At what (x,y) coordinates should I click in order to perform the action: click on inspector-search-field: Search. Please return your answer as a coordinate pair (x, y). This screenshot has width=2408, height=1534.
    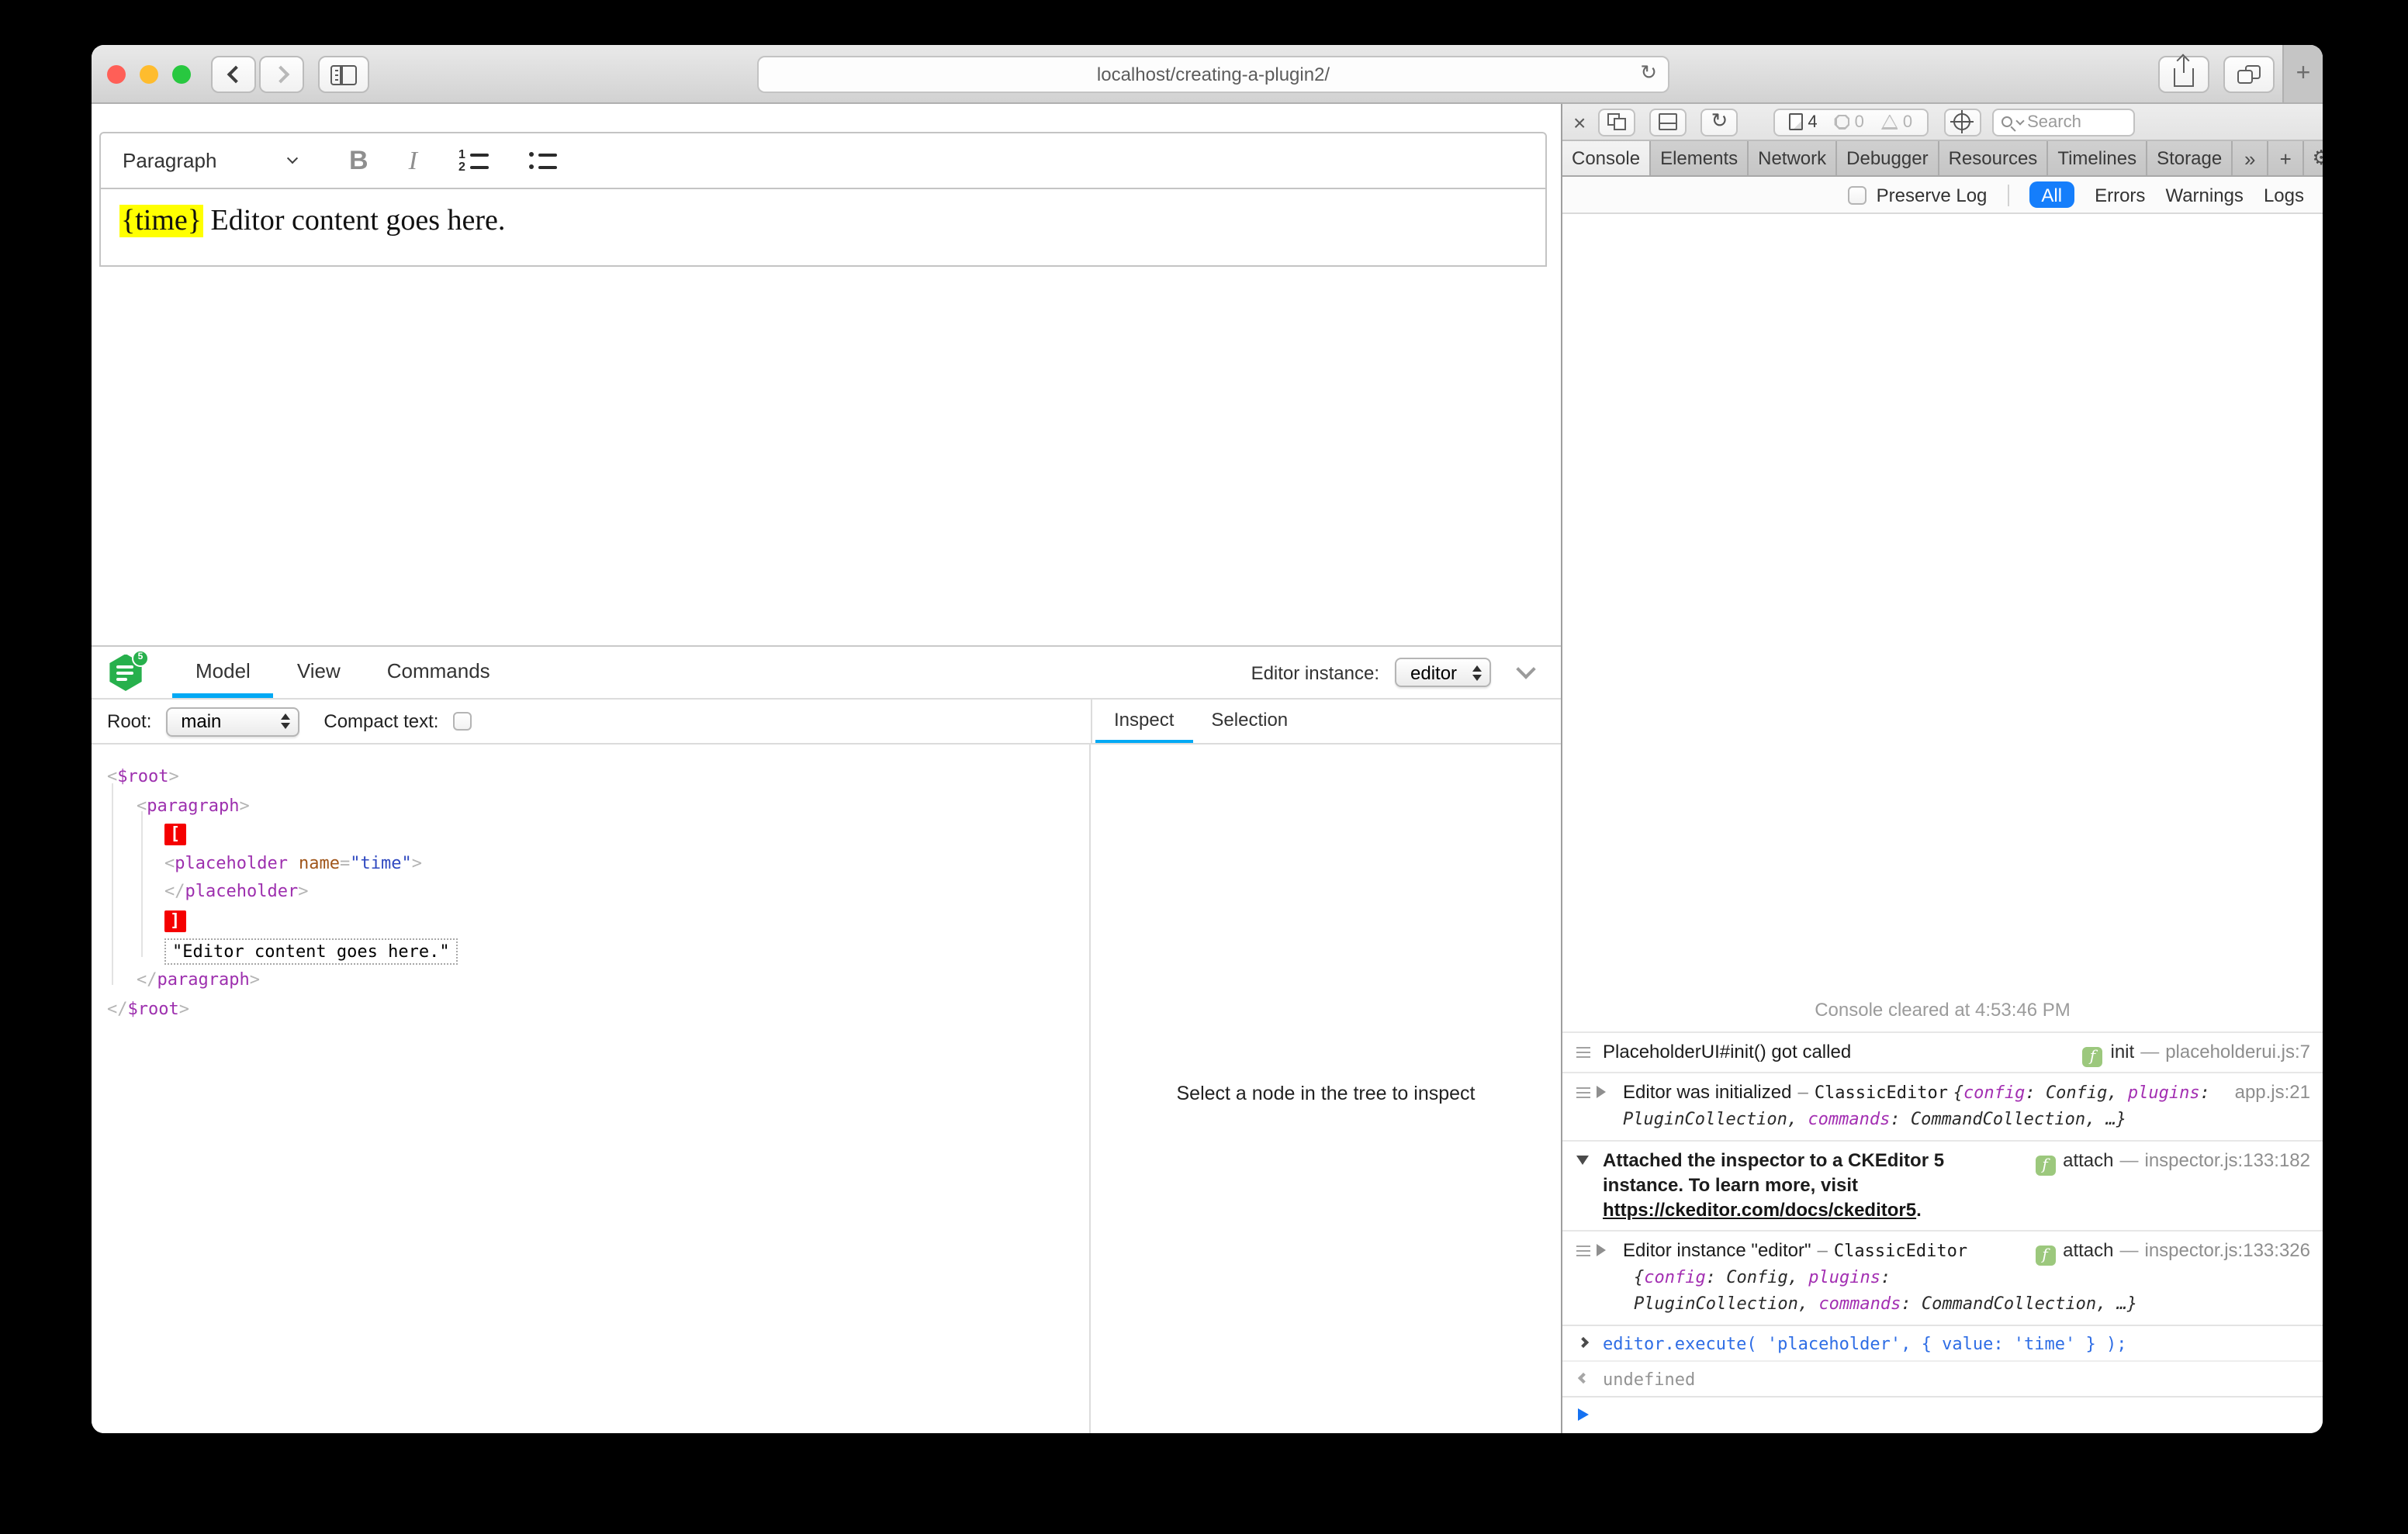
    Looking at the image, I should click on (2063, 122).